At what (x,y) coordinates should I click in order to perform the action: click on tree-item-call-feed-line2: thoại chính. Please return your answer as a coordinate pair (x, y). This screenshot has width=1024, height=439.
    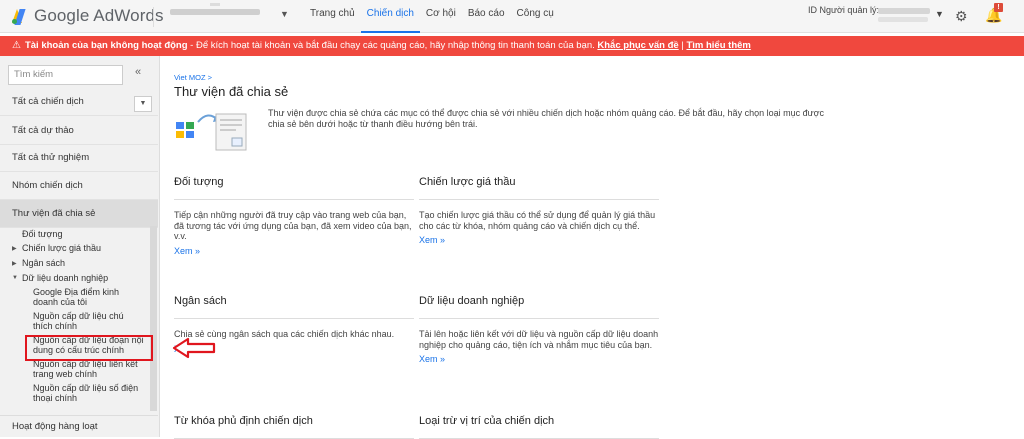
    Looking at the image, I should click on (55, 398).